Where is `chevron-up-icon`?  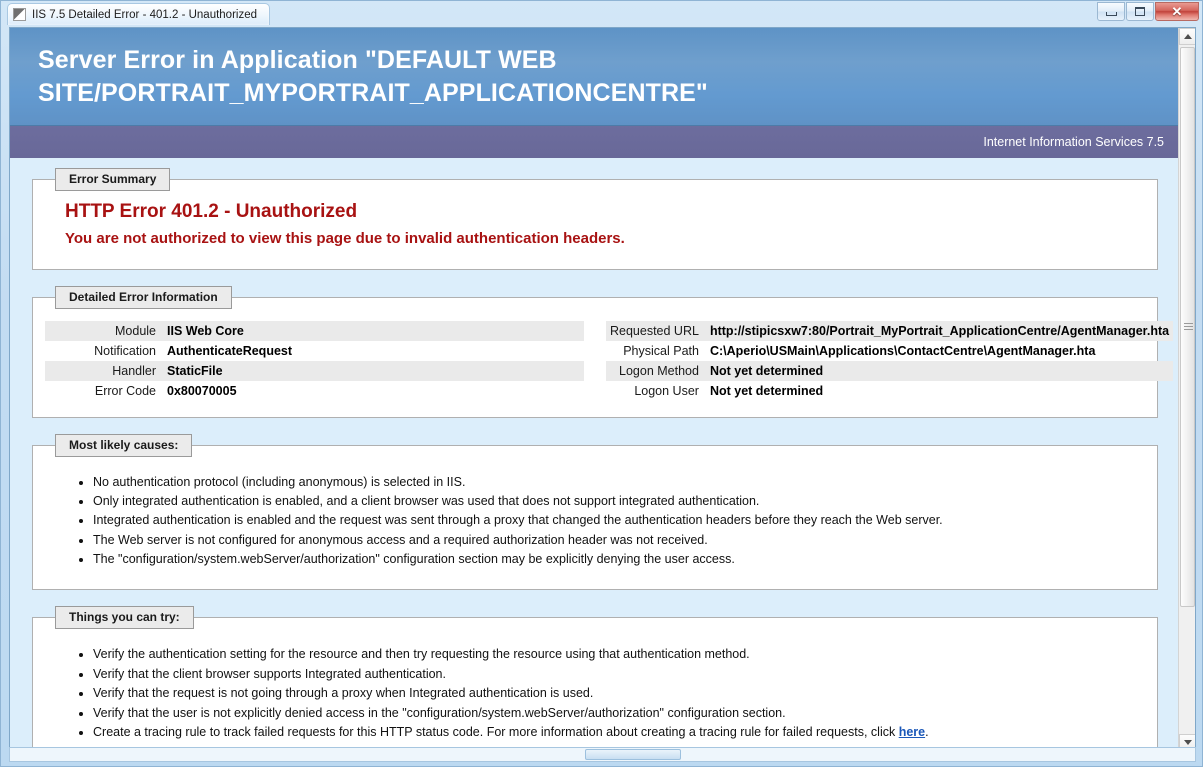 chevron-up-icon is located at coordinates (1187, 36).